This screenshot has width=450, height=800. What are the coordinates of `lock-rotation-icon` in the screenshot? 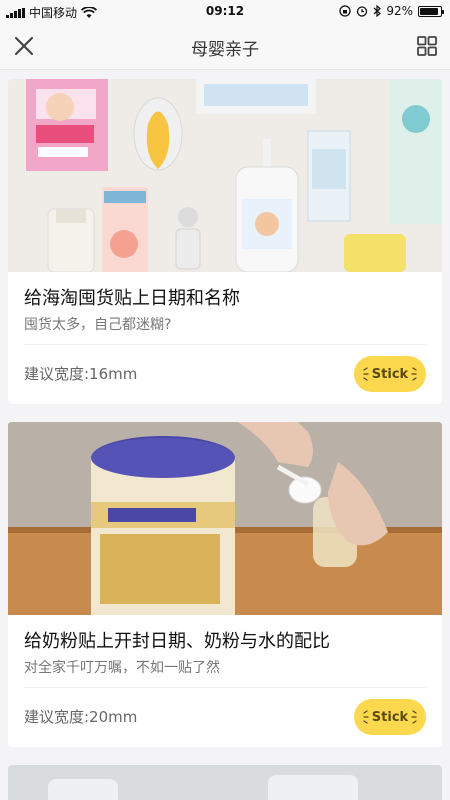 It's located at (345, 11).